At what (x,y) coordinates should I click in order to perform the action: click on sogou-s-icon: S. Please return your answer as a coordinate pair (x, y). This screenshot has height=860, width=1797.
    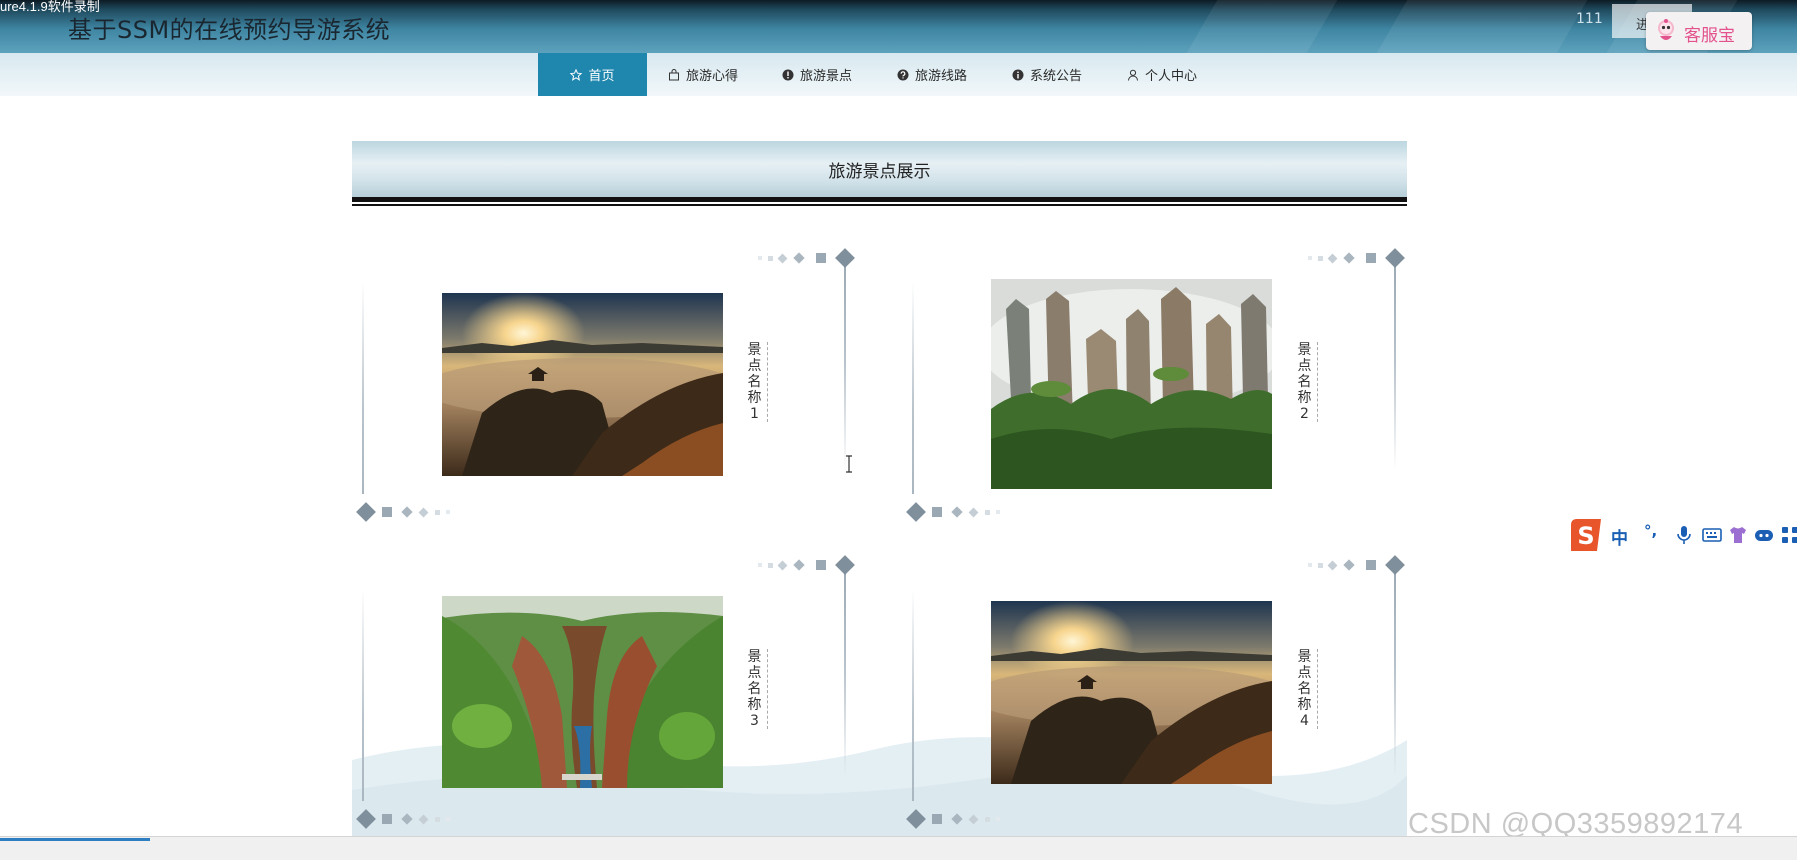
    Looking at the image, I should click on (1586, 535).